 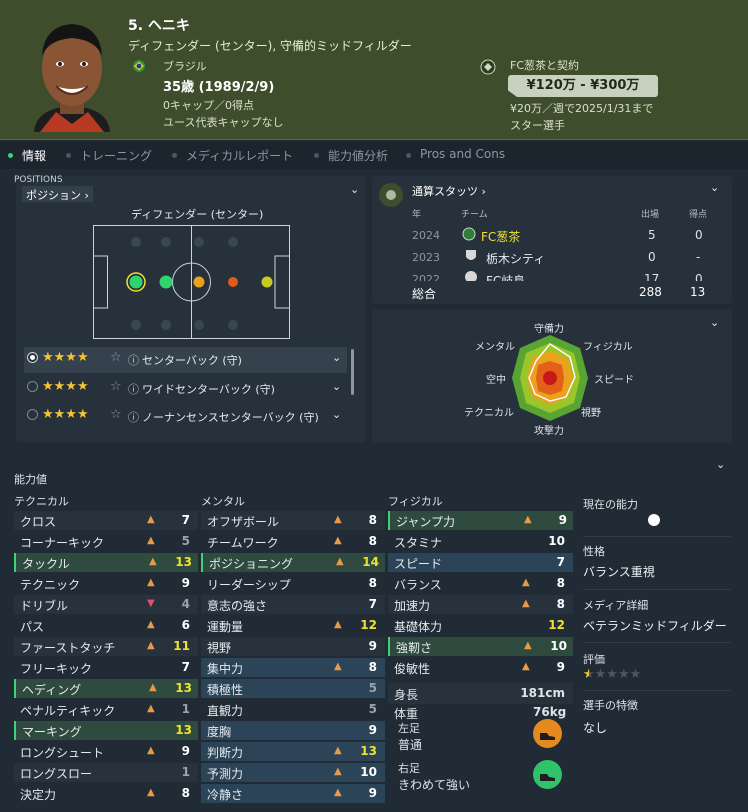 What do you see at coordinates (480, 646) in the screenshot?
I see `attribute-row: 強靭さ ▲ 10` at bounding box center [480, 646].